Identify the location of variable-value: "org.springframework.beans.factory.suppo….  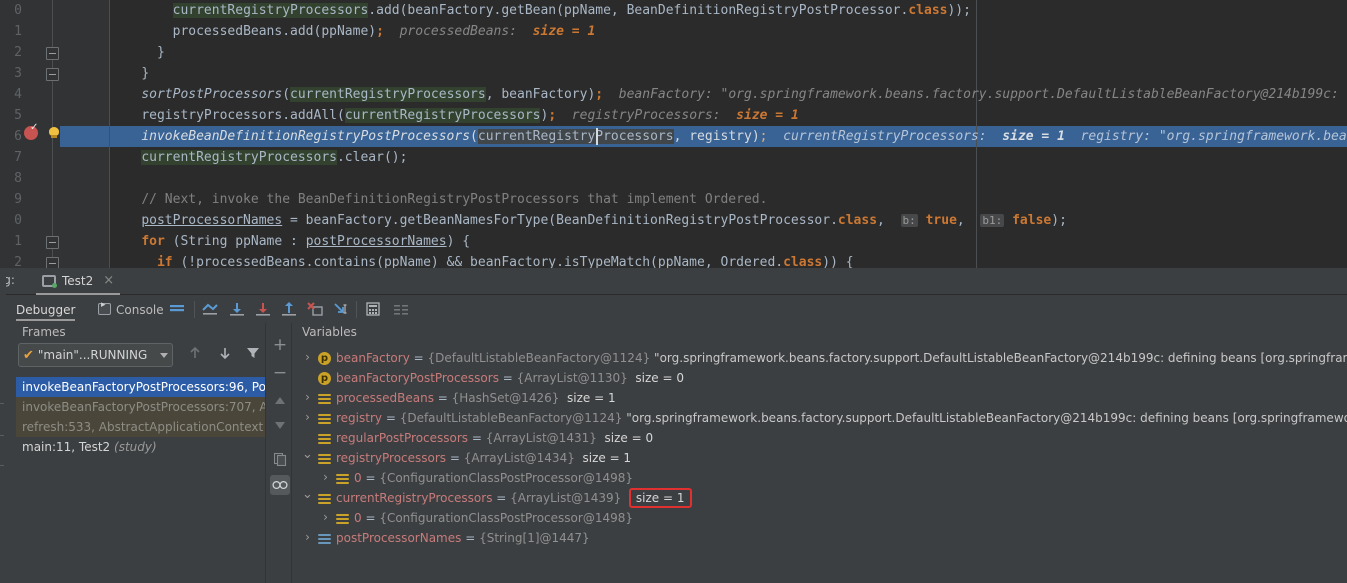
(1000, 358).